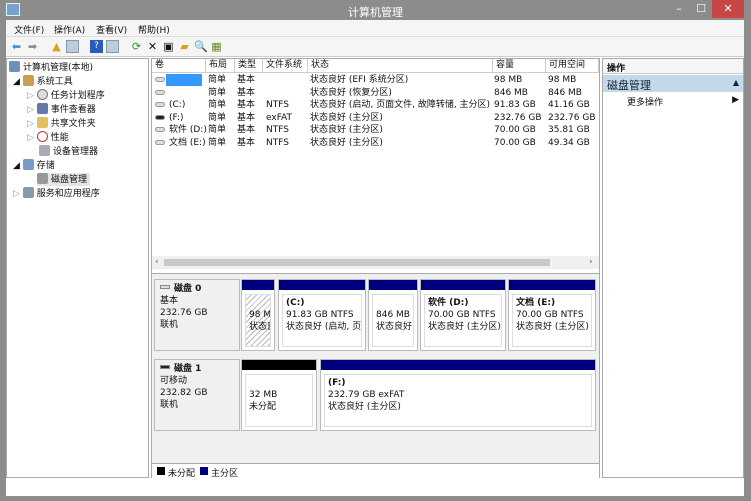 The width and height of the screenshot is (751, 501). I want to click on maximize-button: ☐, so click(701, 9).